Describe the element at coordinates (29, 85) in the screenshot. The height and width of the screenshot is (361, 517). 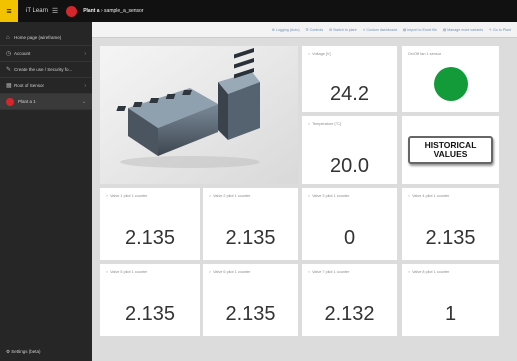
I see `sidebar-item-label: Root of Sensor` at that location.